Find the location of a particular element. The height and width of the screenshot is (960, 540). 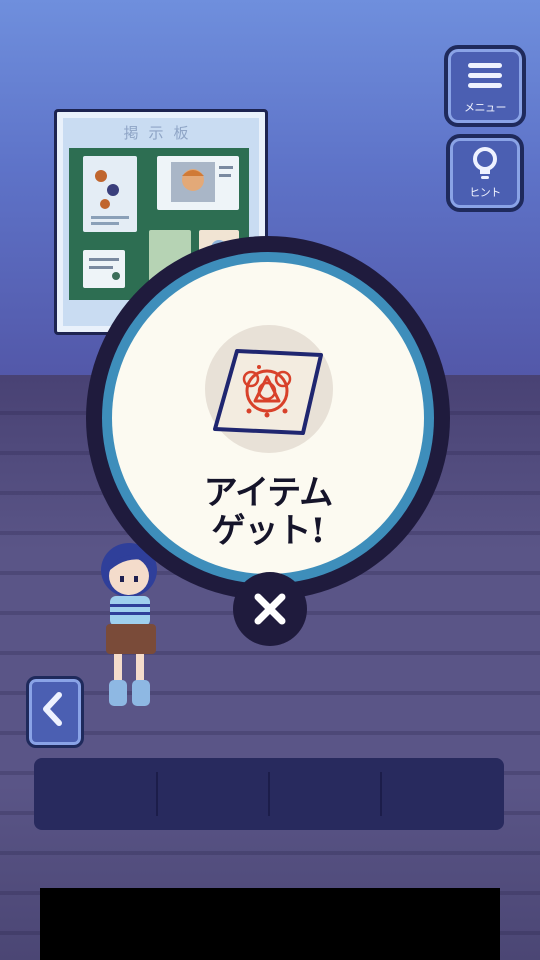

menu-icon is located at coordinates (485, 75).